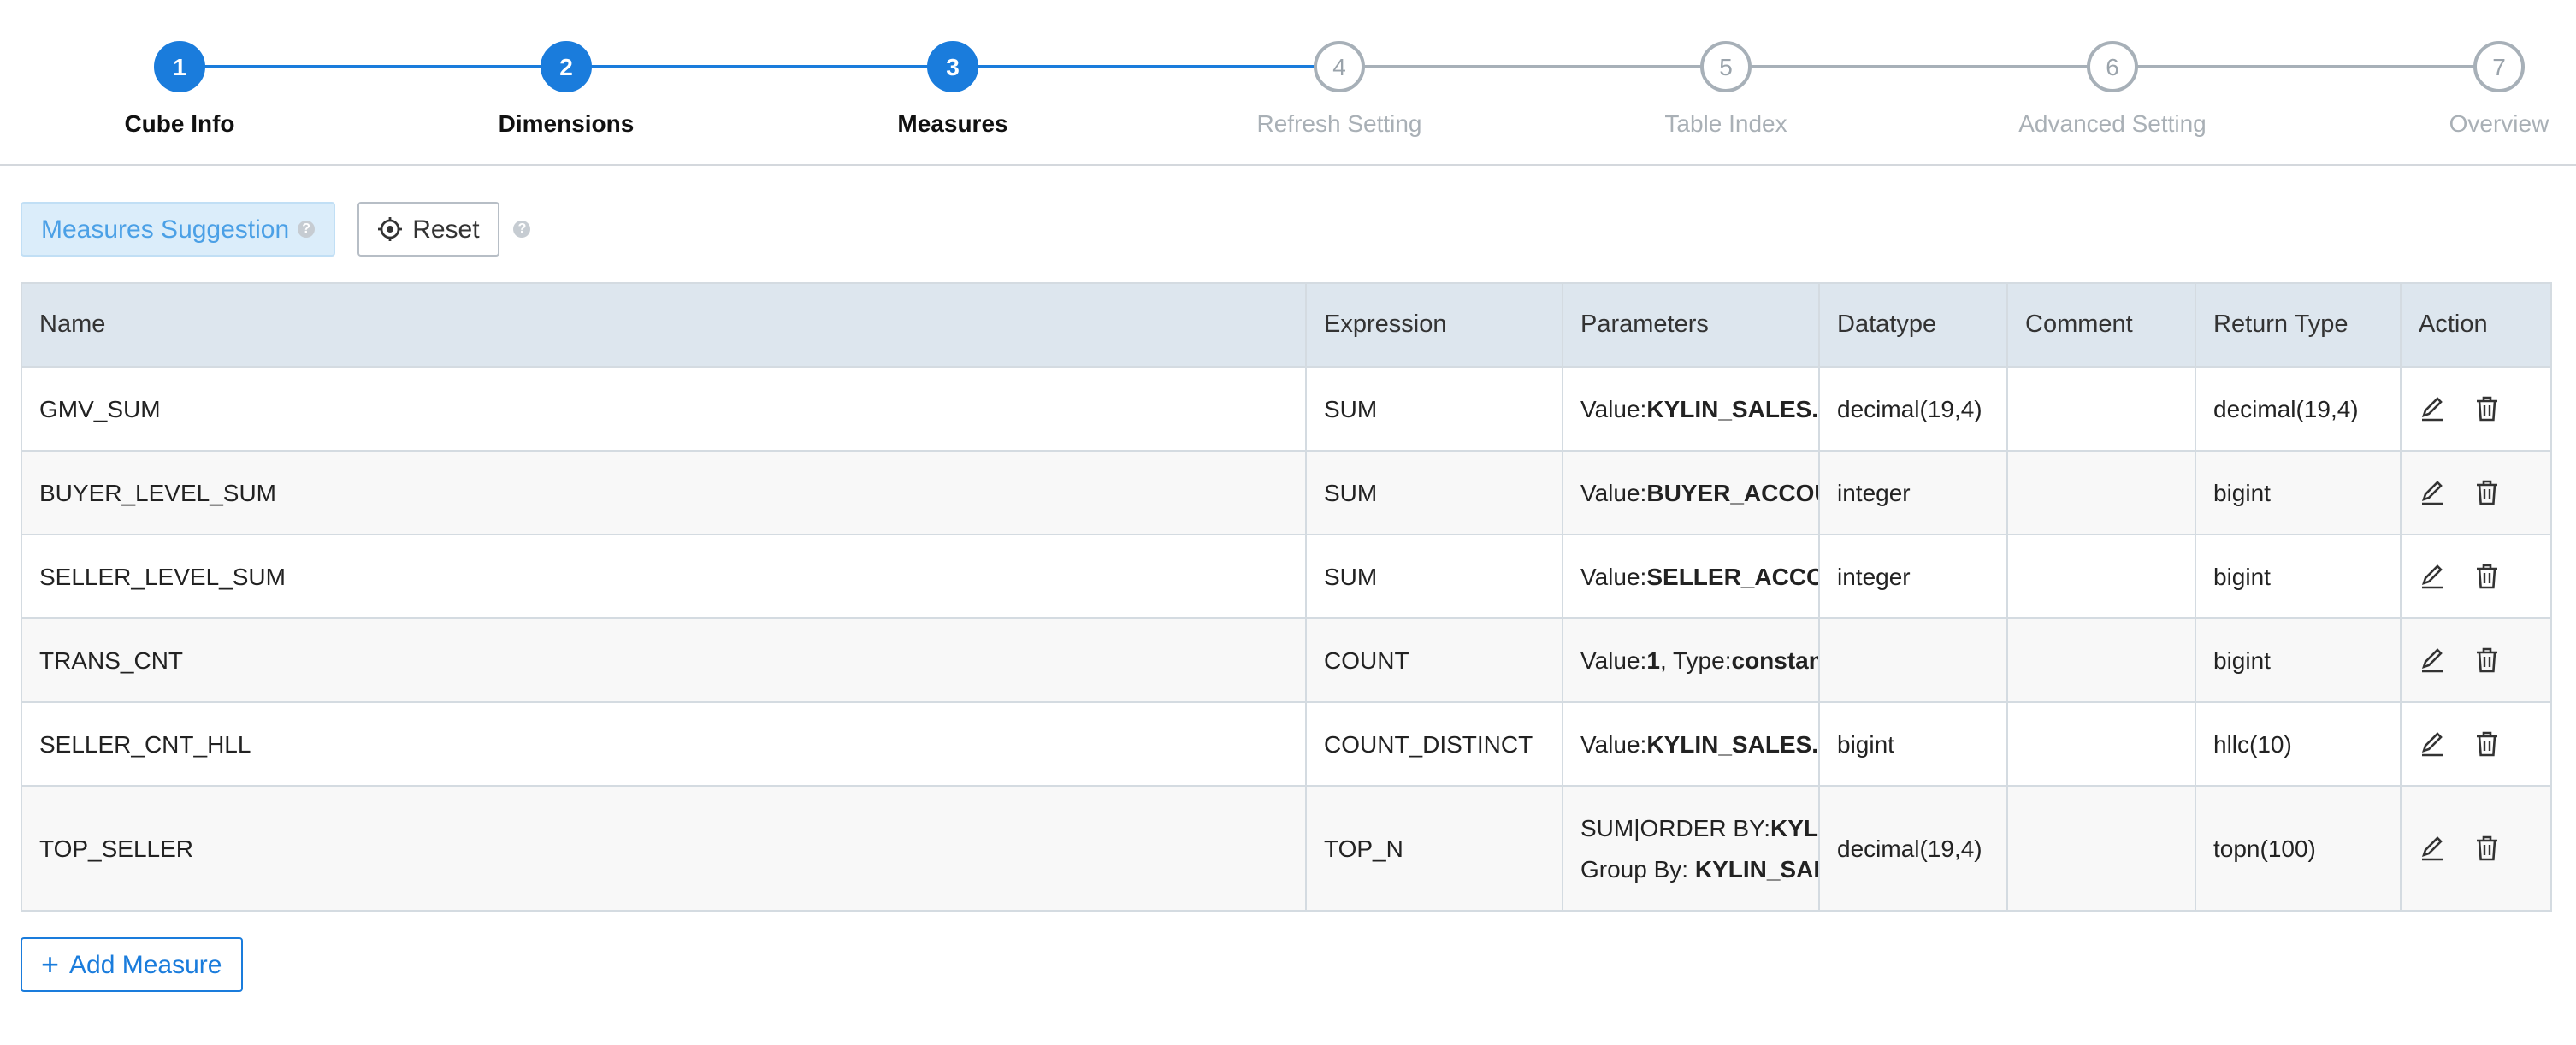 The height and width of the screenshot is (1045, 2576). I want to click on add-measure-button: + Add Measure, so click(132, 964).